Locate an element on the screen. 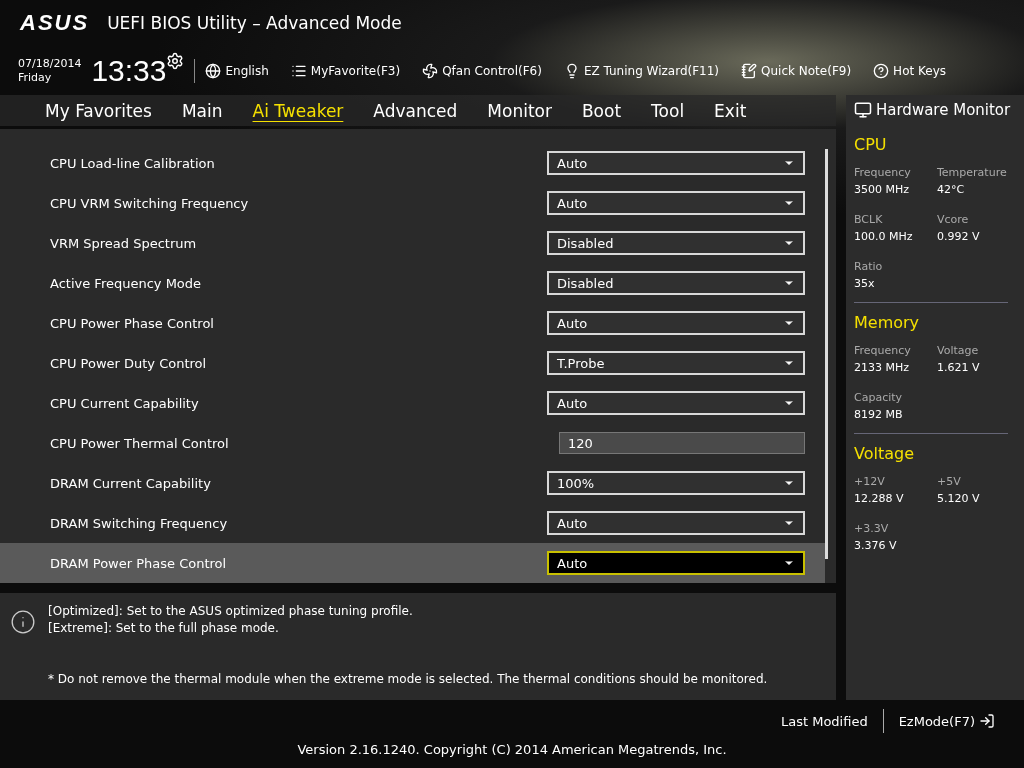  metric-label: +5V is located at coordinates (949, 481).